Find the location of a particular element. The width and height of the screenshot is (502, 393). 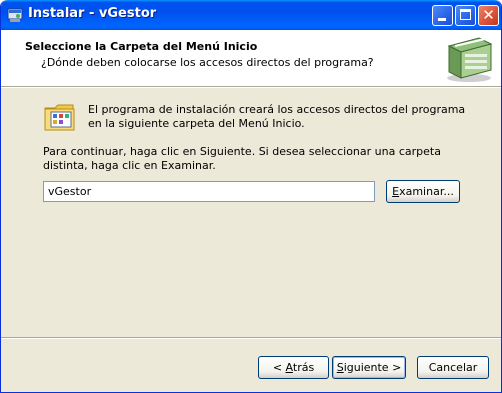

maximize-icon is located at coordinates (465, 14).